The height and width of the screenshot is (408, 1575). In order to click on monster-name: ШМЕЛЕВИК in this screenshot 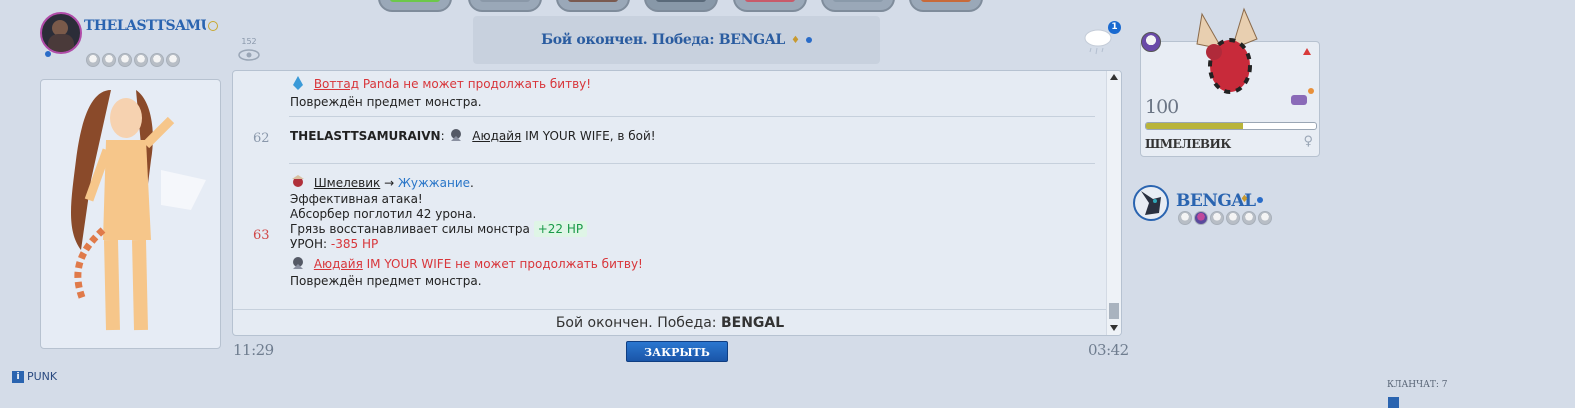, I will do `click(1188, 144)`.